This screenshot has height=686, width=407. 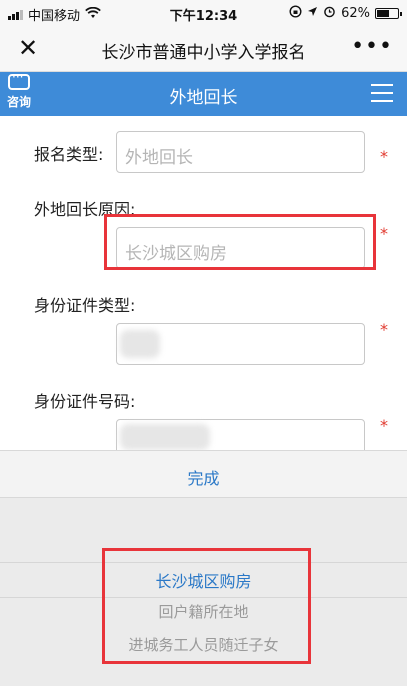 I want to click on status-right: 62%, so click(x=345, y=13).